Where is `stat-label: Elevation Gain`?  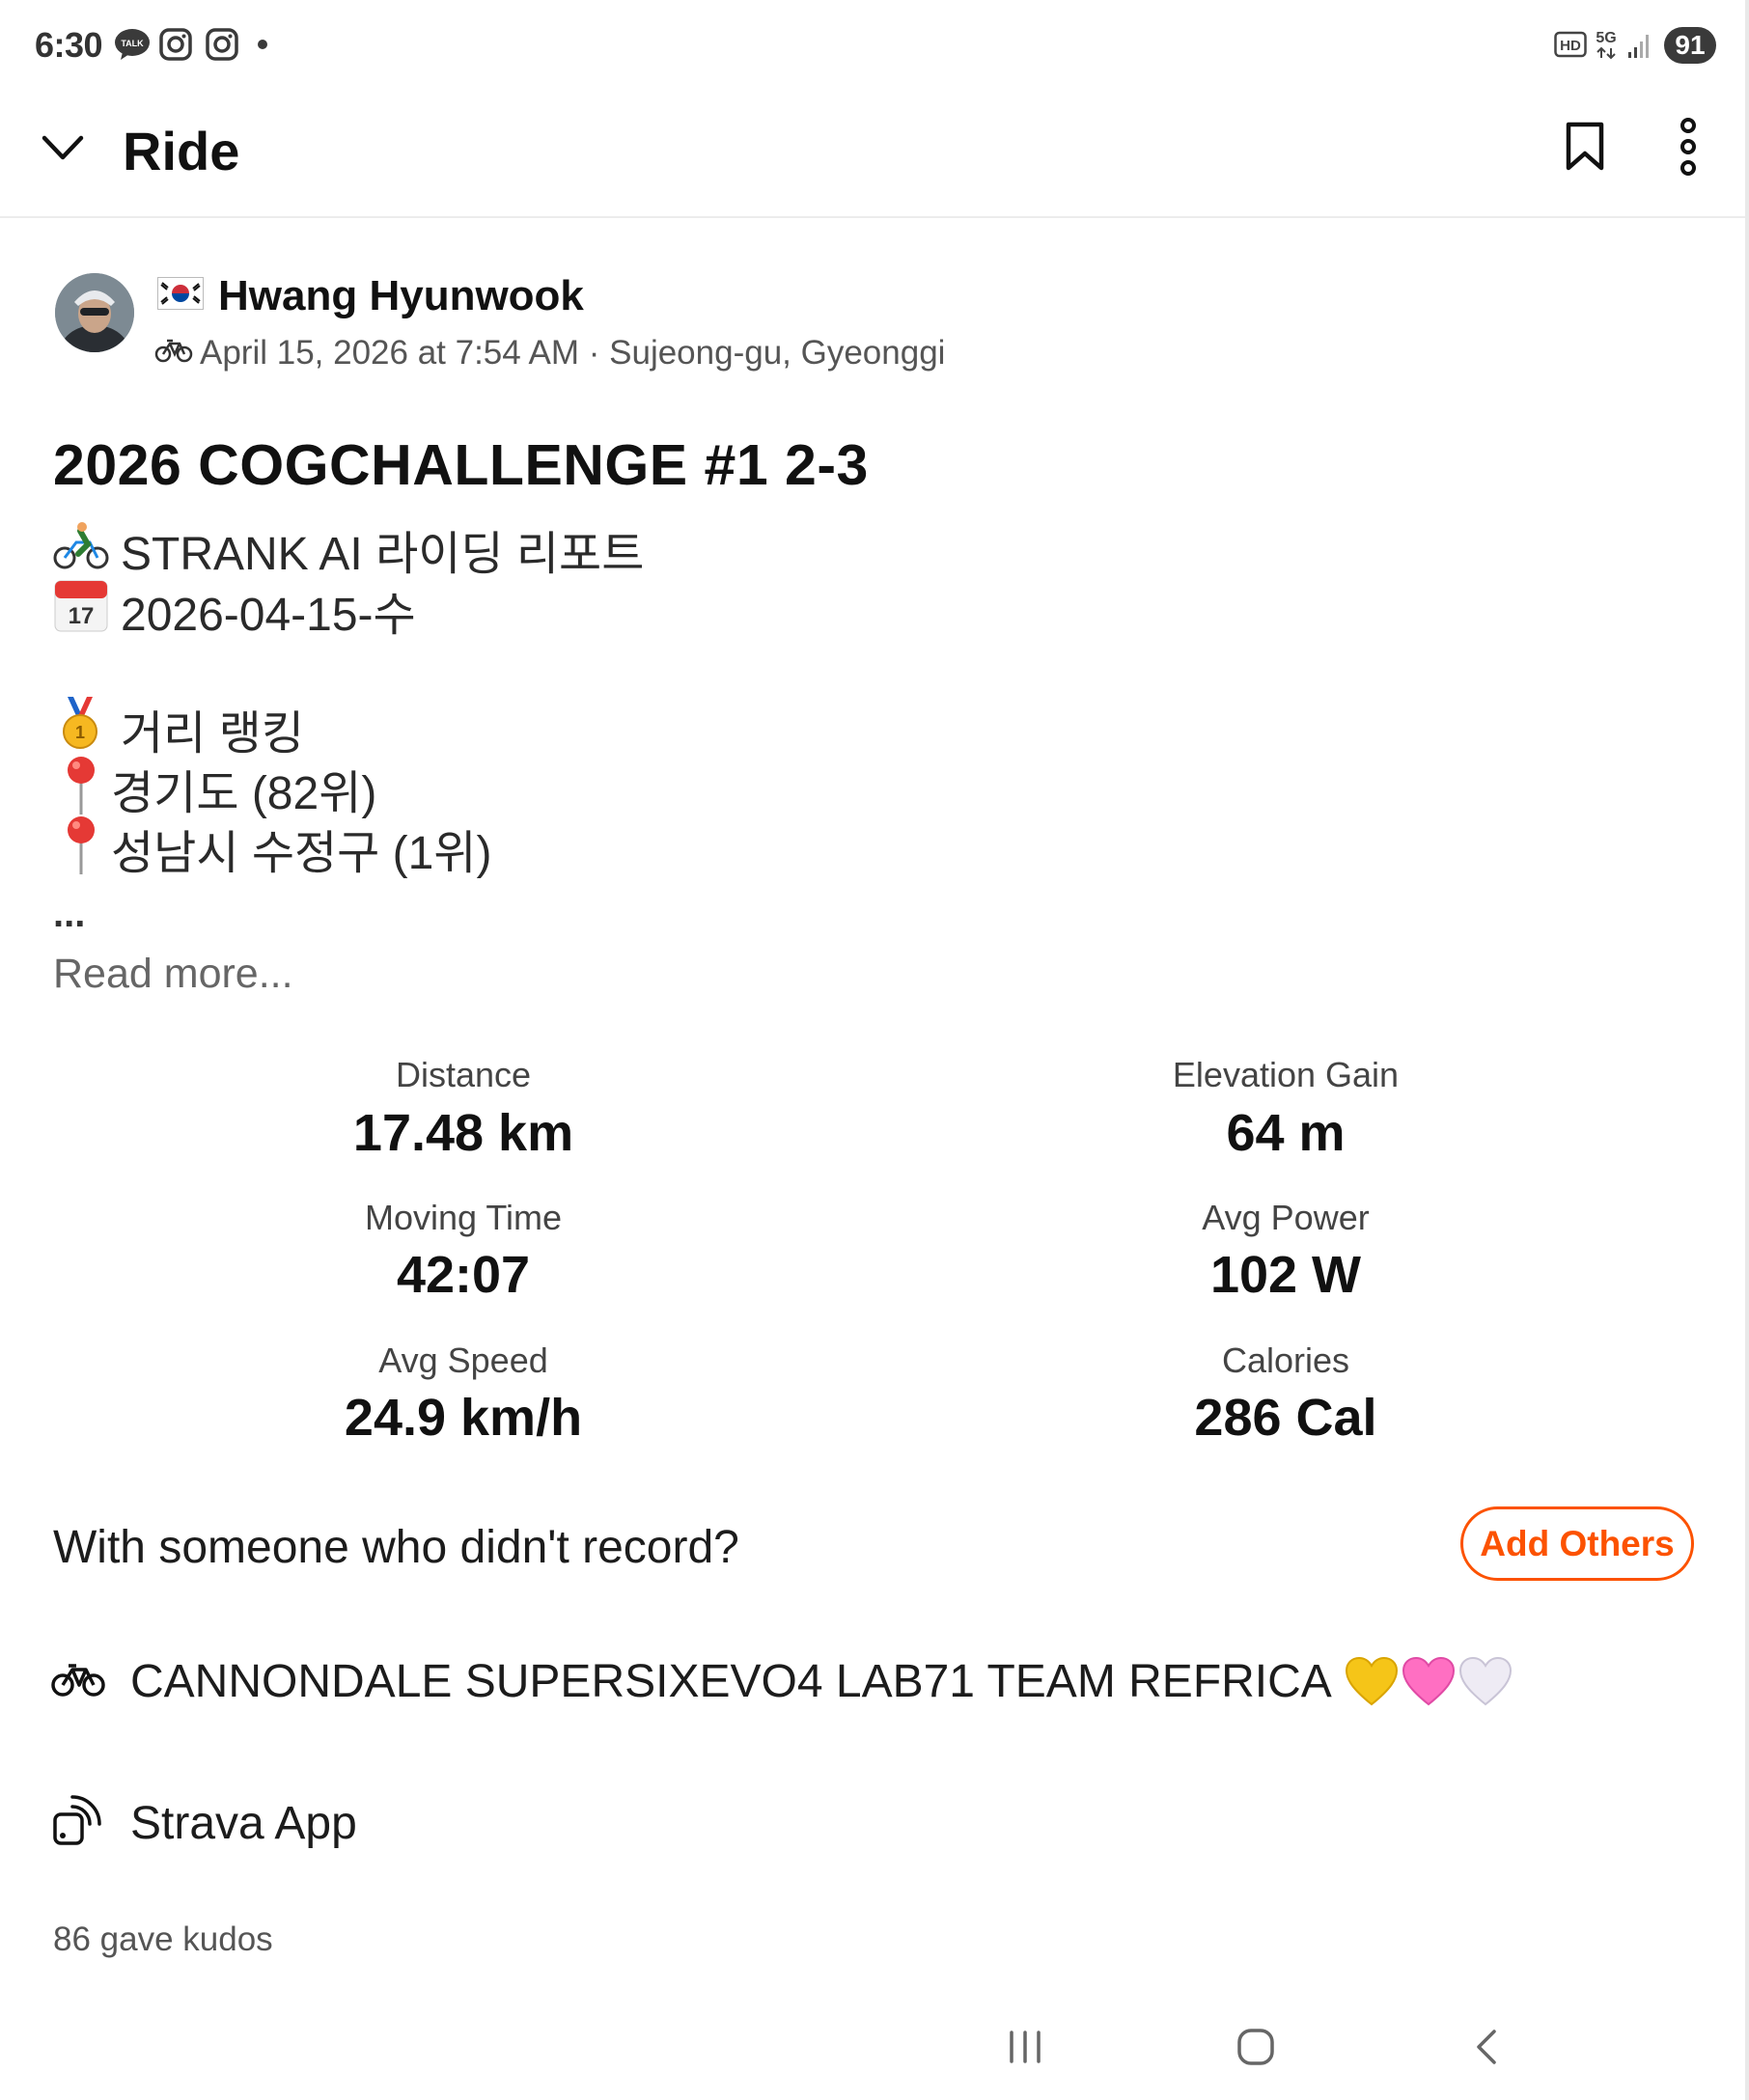 stat-label: Elevation Gain is located at coordinates (1286, 1074).